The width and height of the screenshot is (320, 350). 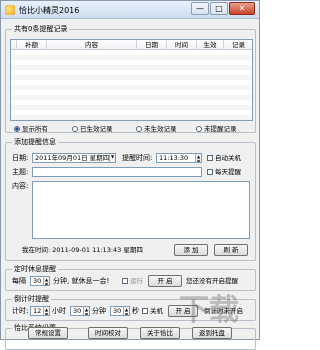 I want to click on minutes-value: 30, so click(x=77, y=311).